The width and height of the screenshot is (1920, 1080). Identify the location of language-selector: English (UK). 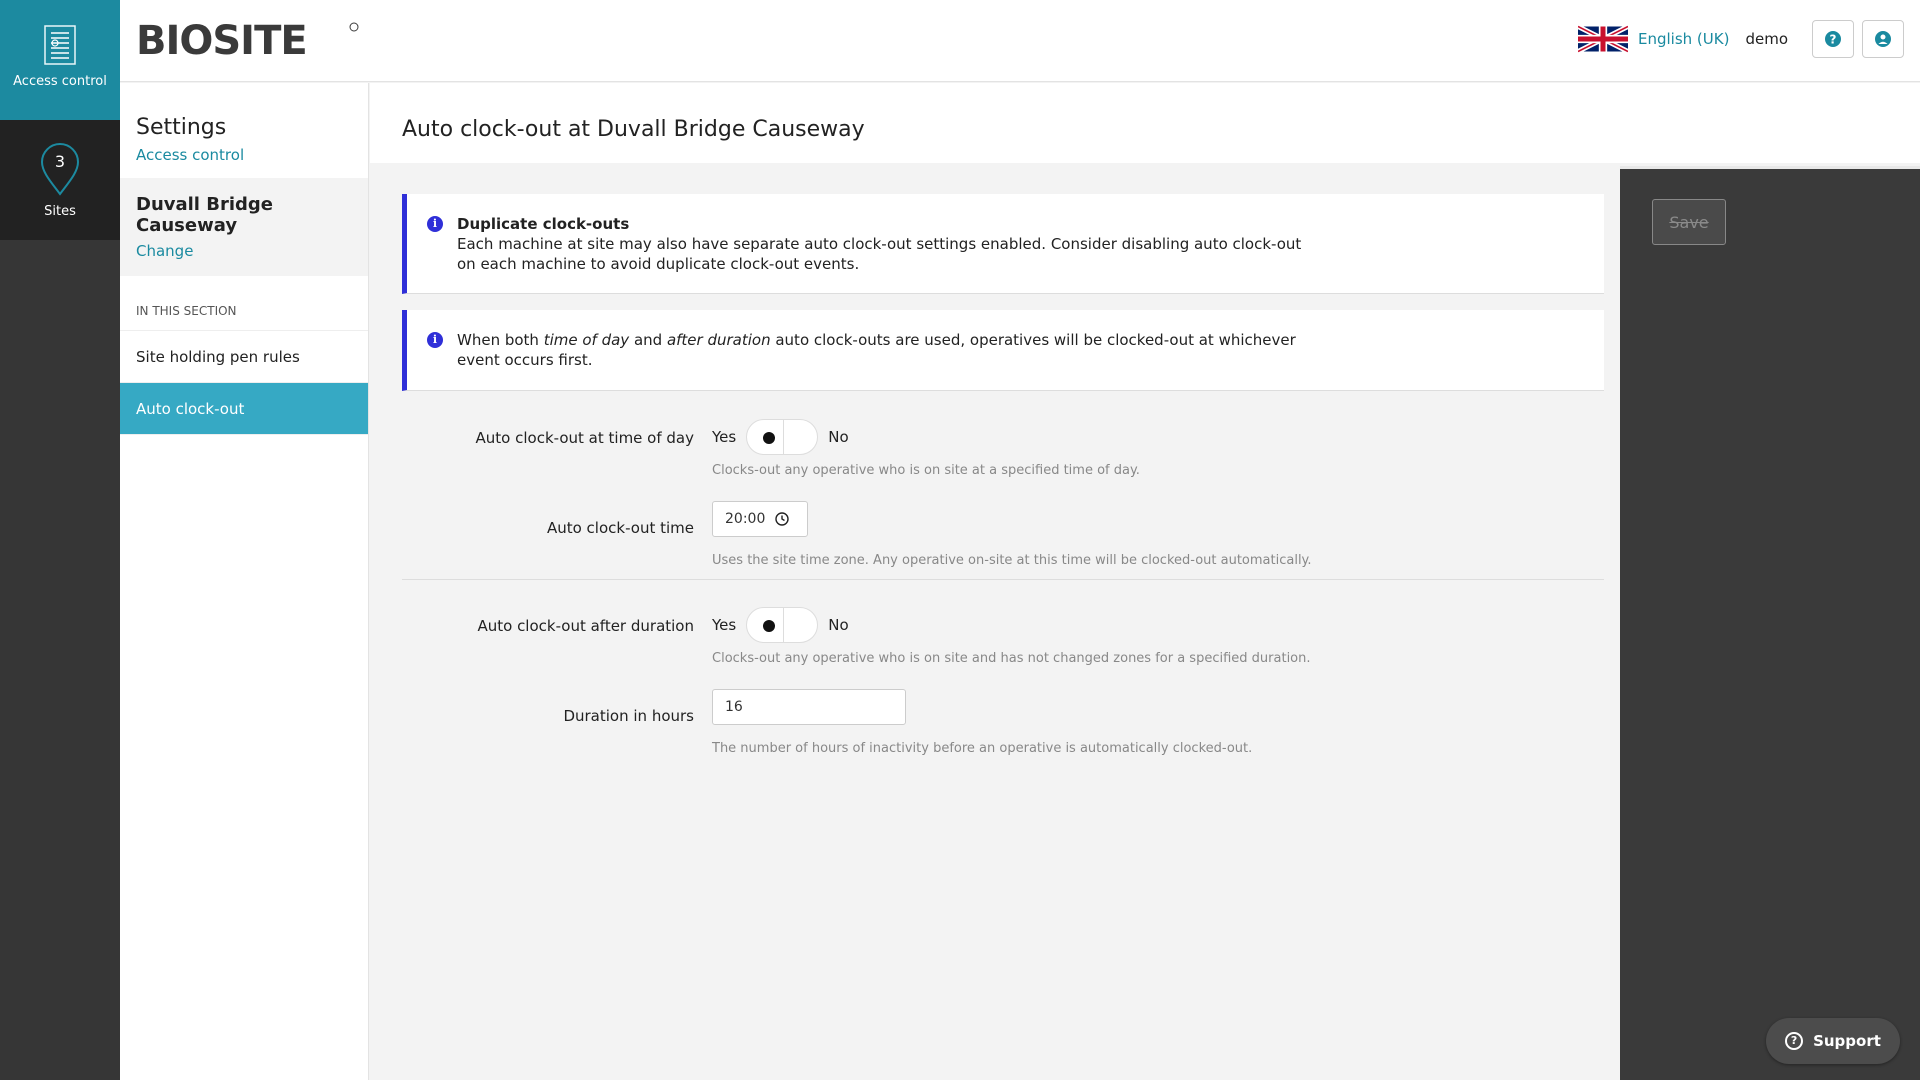
(1683, 39).